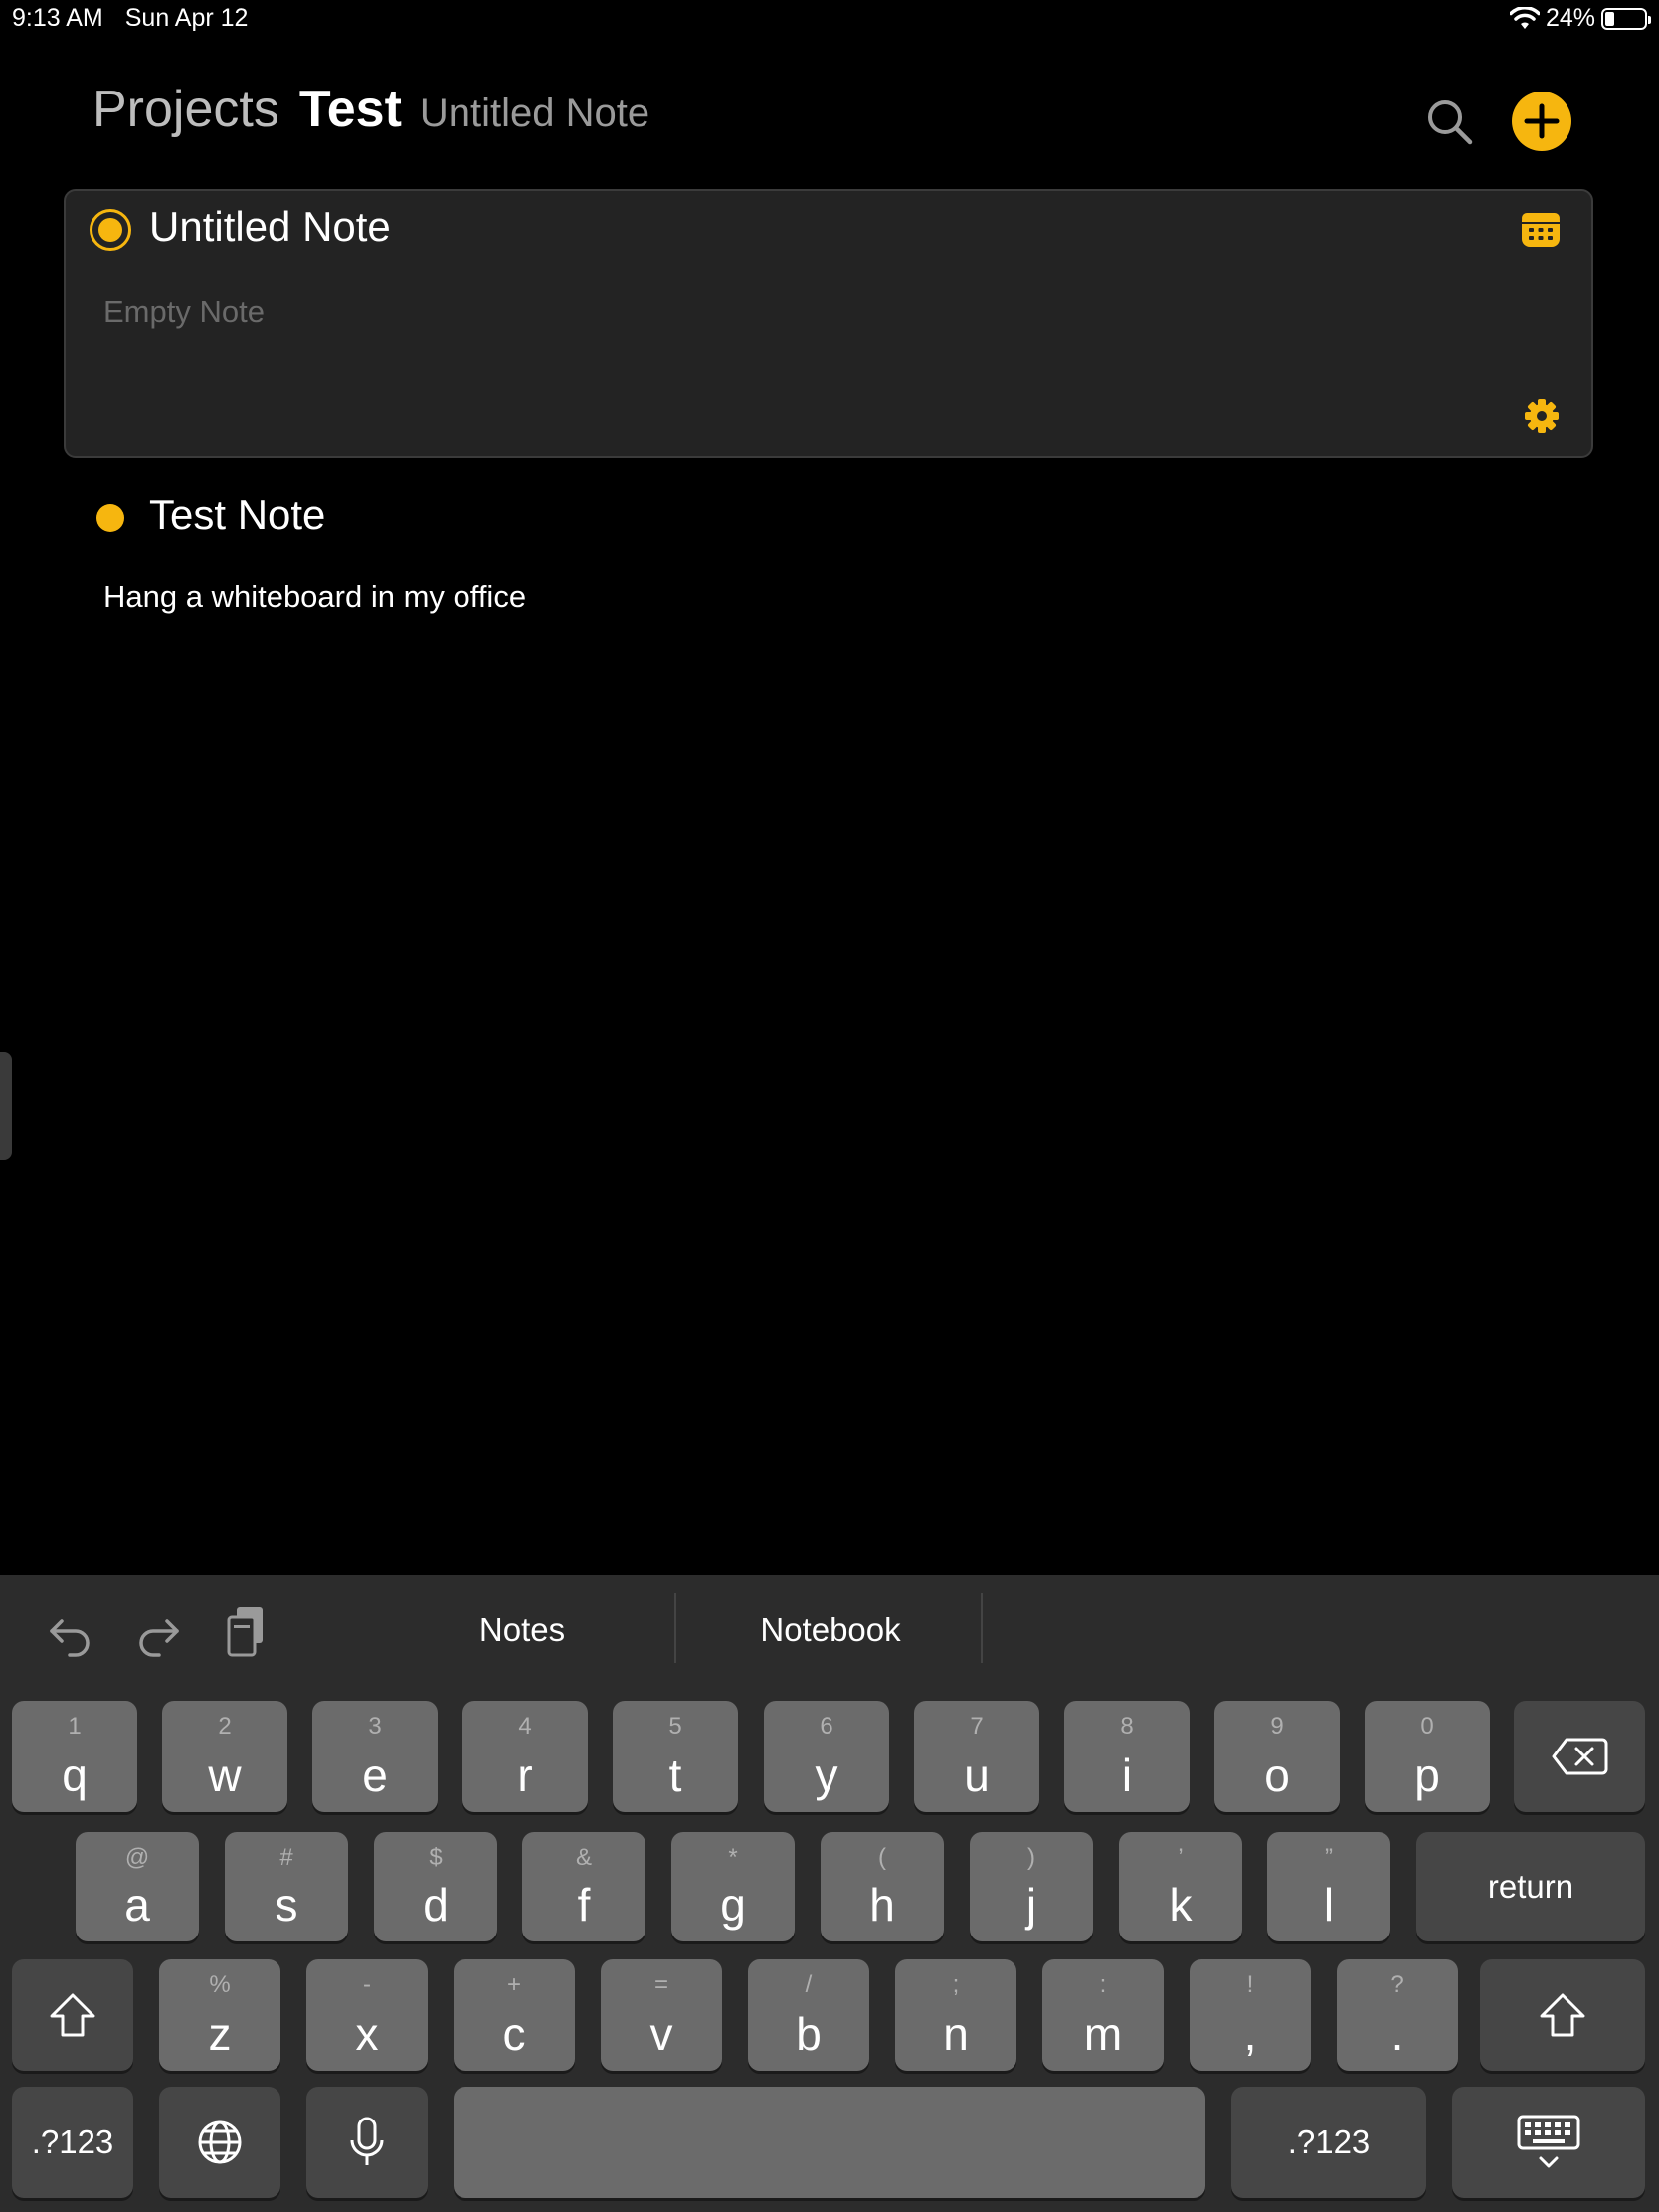  I want to click on suggestion-1: Notebook, so click(830, 1630).